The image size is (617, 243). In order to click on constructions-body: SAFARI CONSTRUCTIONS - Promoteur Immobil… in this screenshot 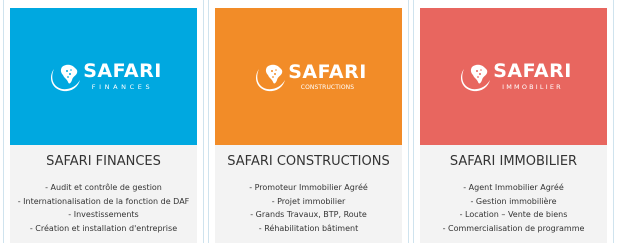, I will do `click(308, 194)`.